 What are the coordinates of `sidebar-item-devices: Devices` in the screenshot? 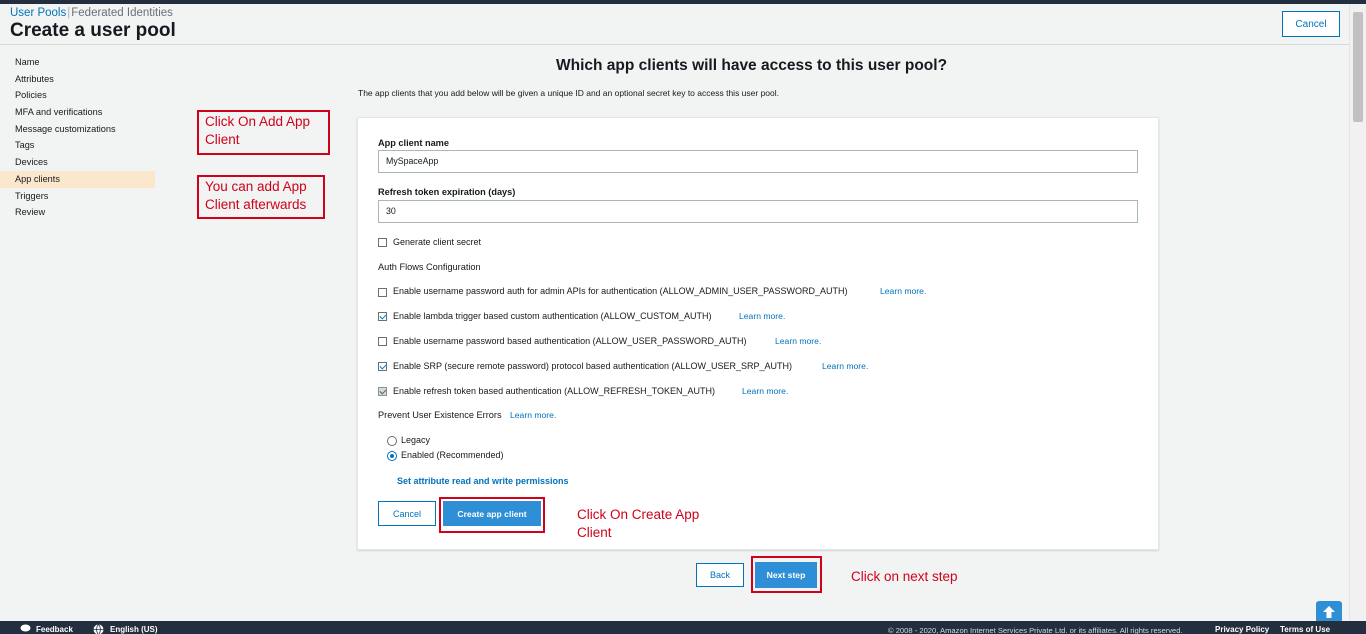 It's located at (77, 162).